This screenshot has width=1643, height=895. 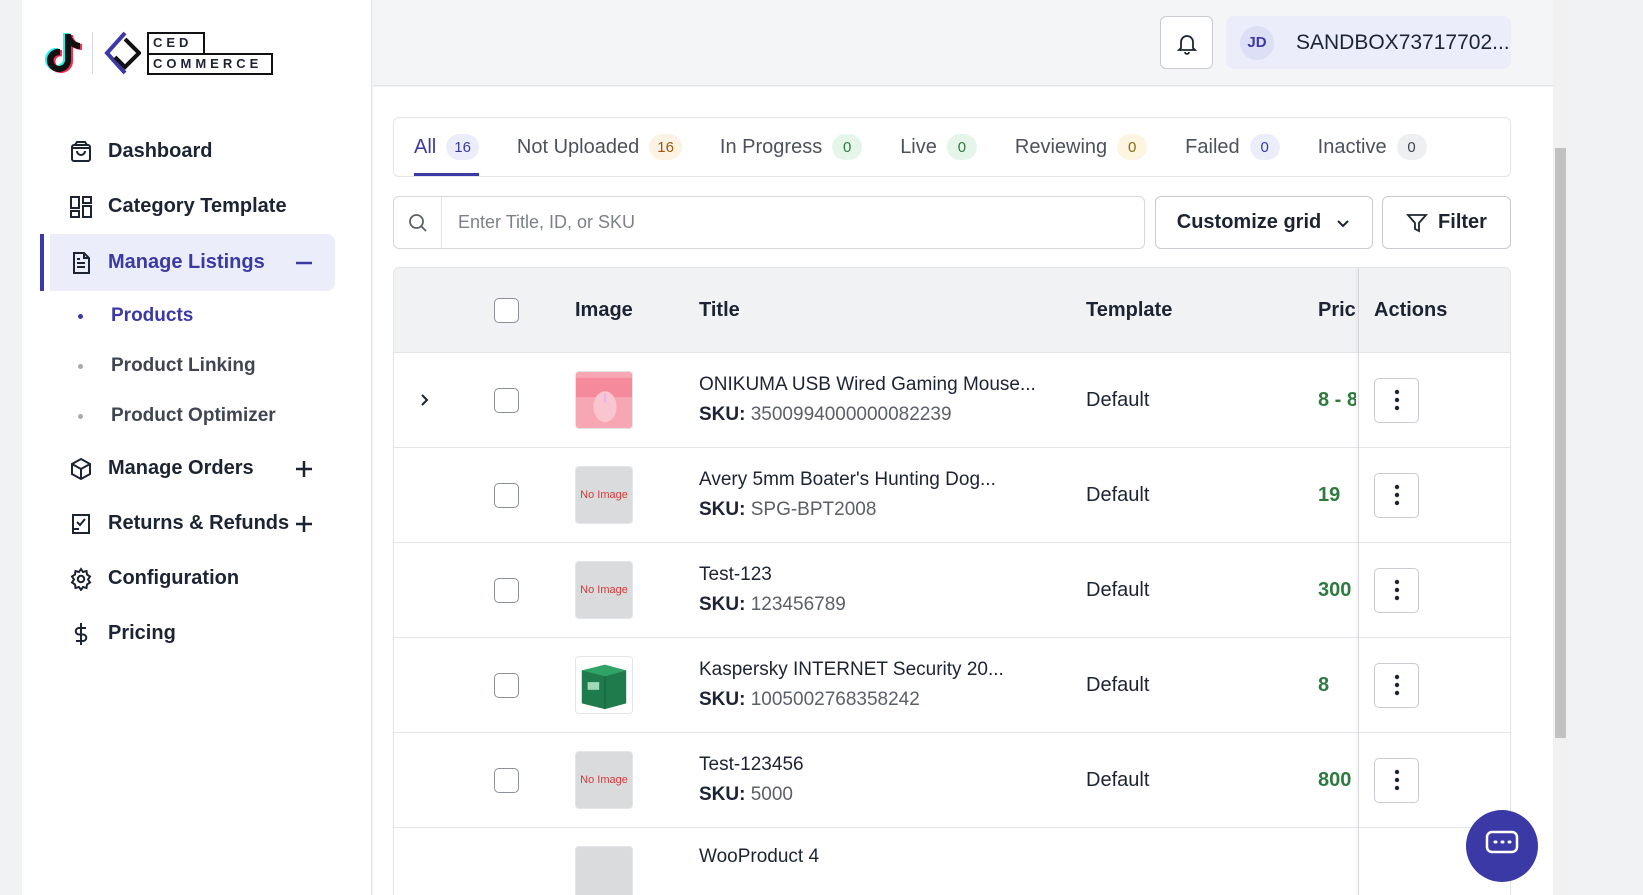 What do you see at coordinates (1129, 310) in the screenshot?
I see `column-header-template: Template` at bounding box center [1129, 310].